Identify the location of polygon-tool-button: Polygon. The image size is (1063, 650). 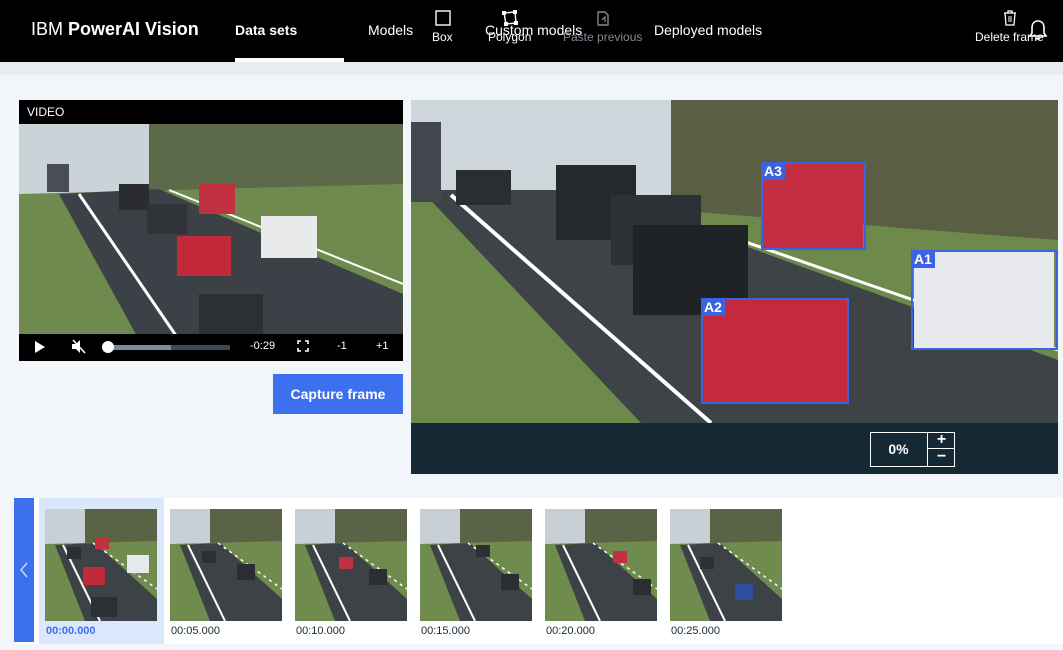
(511, 25).